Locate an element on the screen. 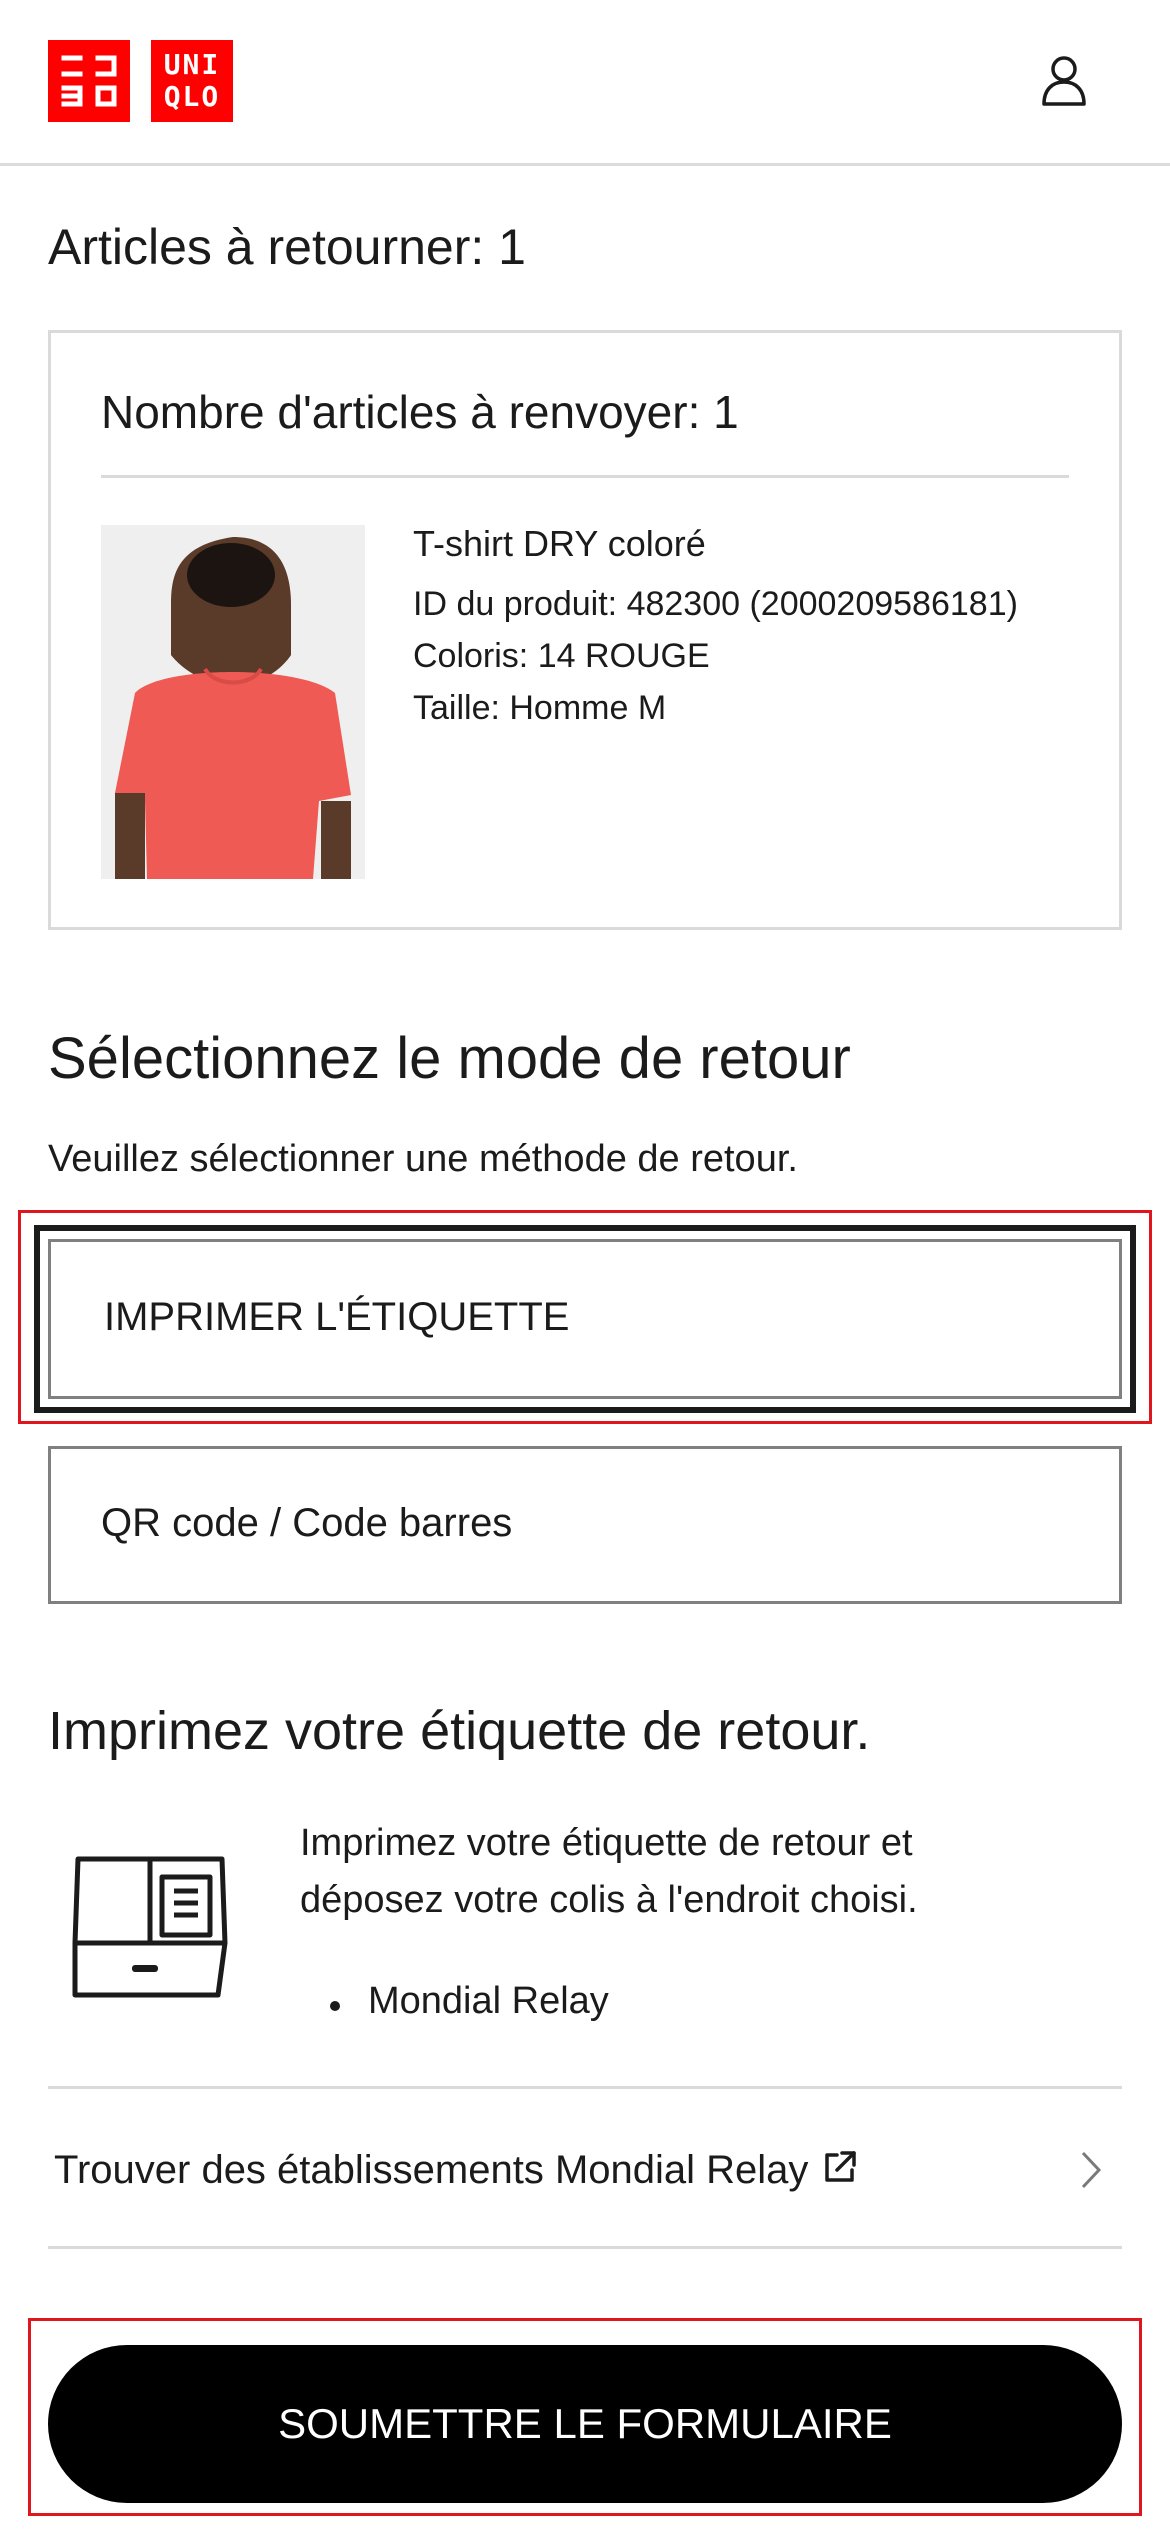 Image resolution: width=1170 pixels, height=2531 pixels. logo-text-top: UNI is located at coordinates (192, 64).